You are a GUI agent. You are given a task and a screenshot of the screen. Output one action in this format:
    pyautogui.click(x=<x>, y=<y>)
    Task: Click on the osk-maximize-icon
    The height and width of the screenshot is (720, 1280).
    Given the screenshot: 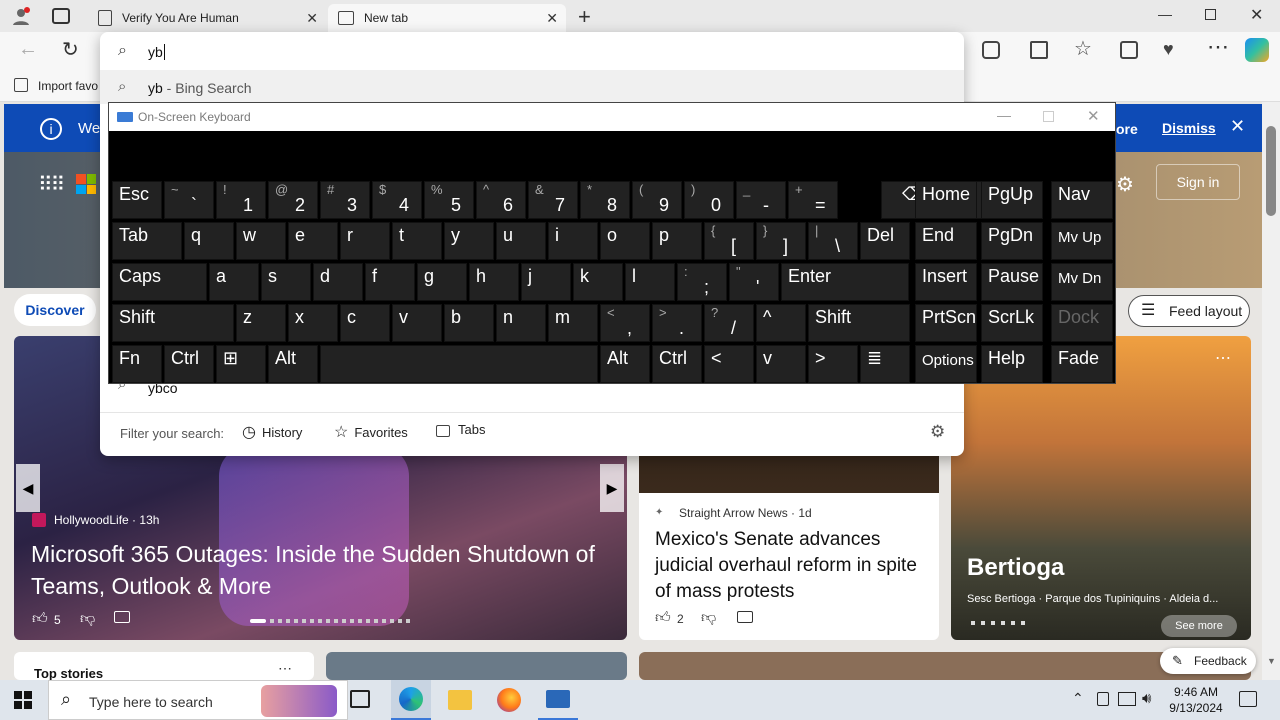 What is the action you would take?
    pyautogui.click(x=1048, y=116)
    